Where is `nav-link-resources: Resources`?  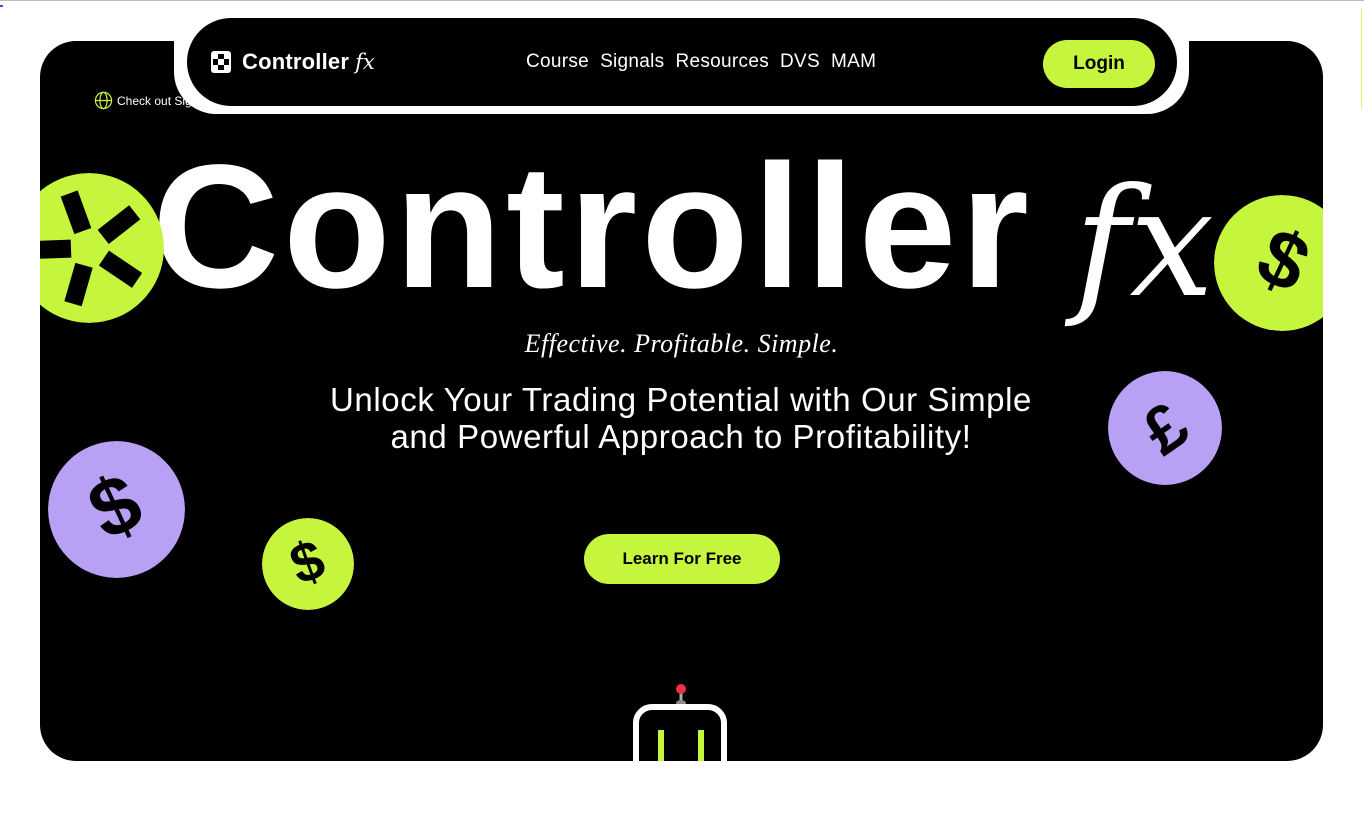 nav-link-resources: Resources is located at coordinates (722, 62).